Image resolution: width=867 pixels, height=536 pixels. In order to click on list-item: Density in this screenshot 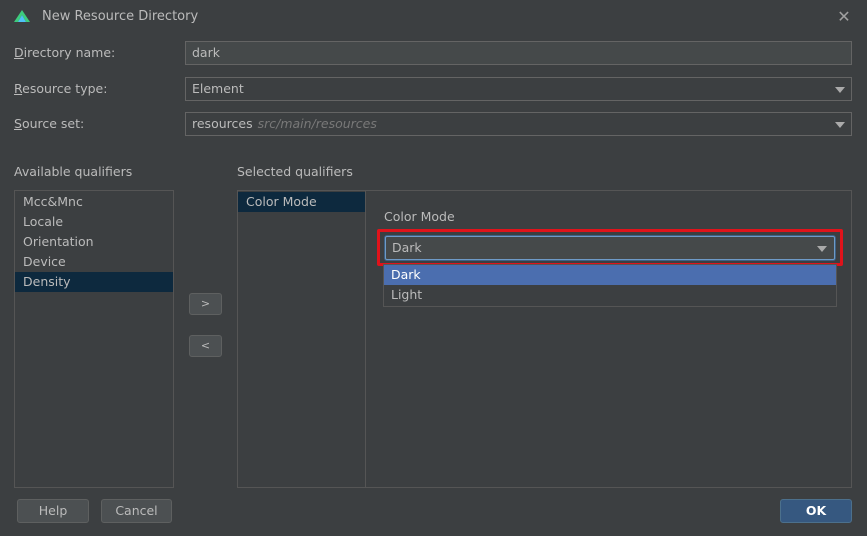, I will do `click(94, 282)`.